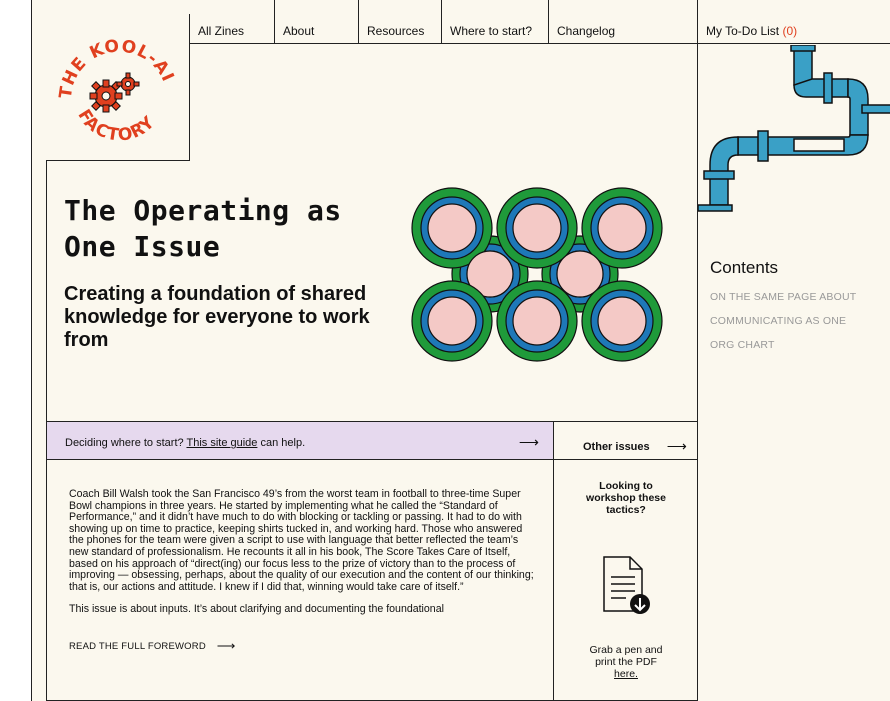 The width and height of the screenshot is (890, 701). I want to click on ring-grid, so click(537, 274).